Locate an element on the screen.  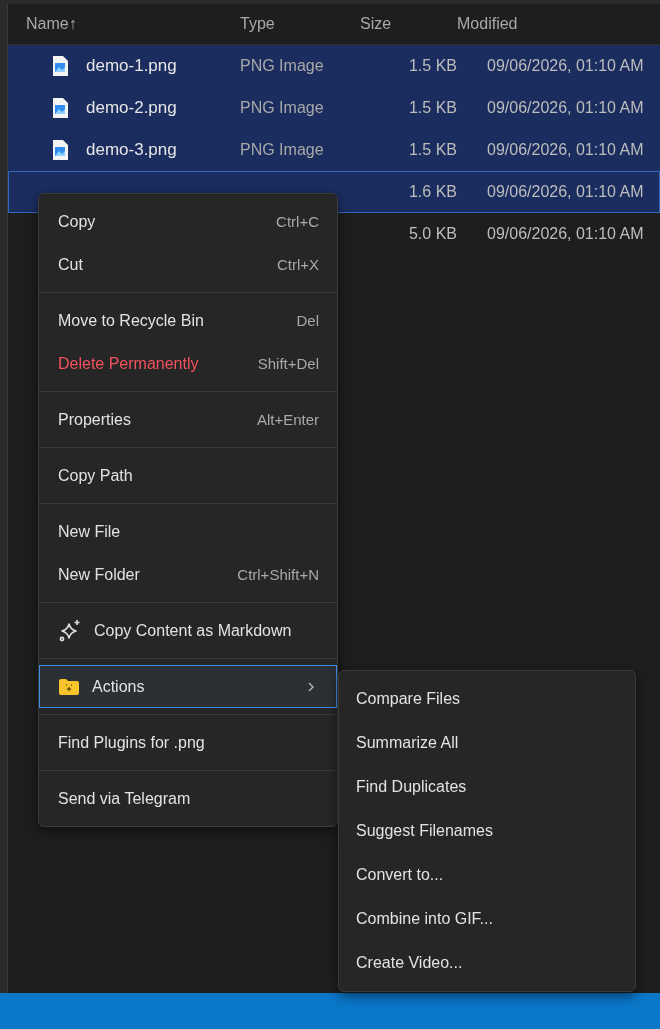
menu-item: Summarize All is located at coordinates (487, 743).